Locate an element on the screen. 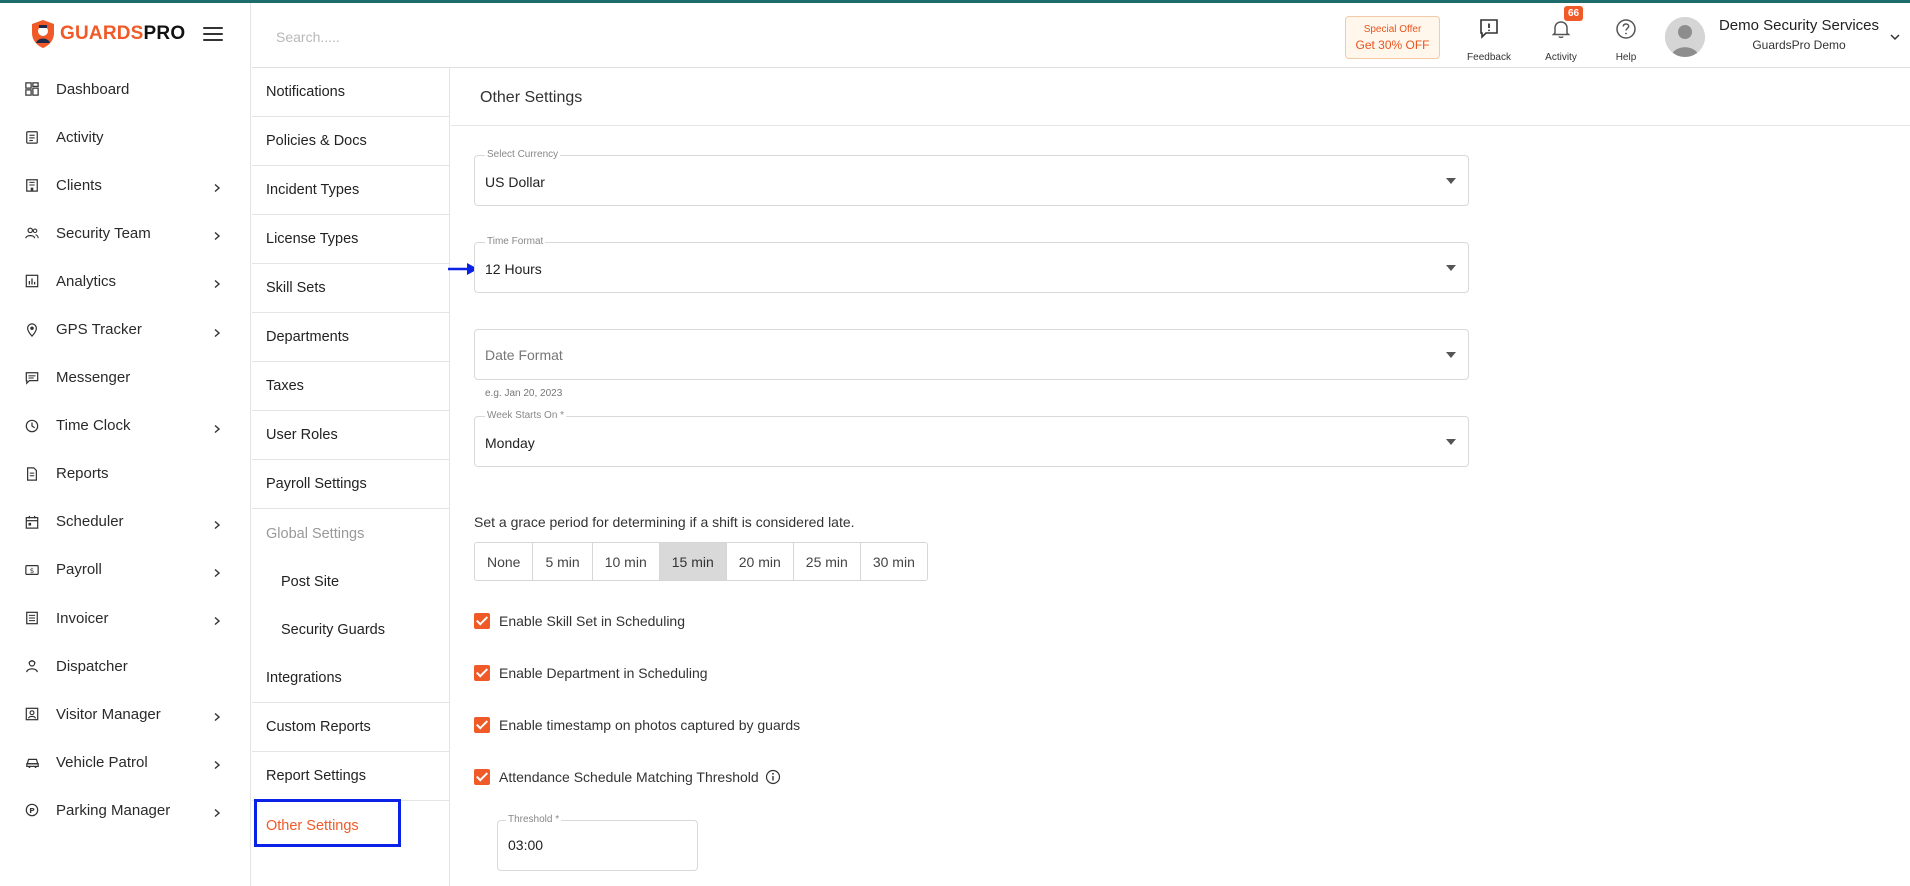 This screenshot has height=886, width=1910. nav-item-label: Messenger is located at coordinates (93, 378).